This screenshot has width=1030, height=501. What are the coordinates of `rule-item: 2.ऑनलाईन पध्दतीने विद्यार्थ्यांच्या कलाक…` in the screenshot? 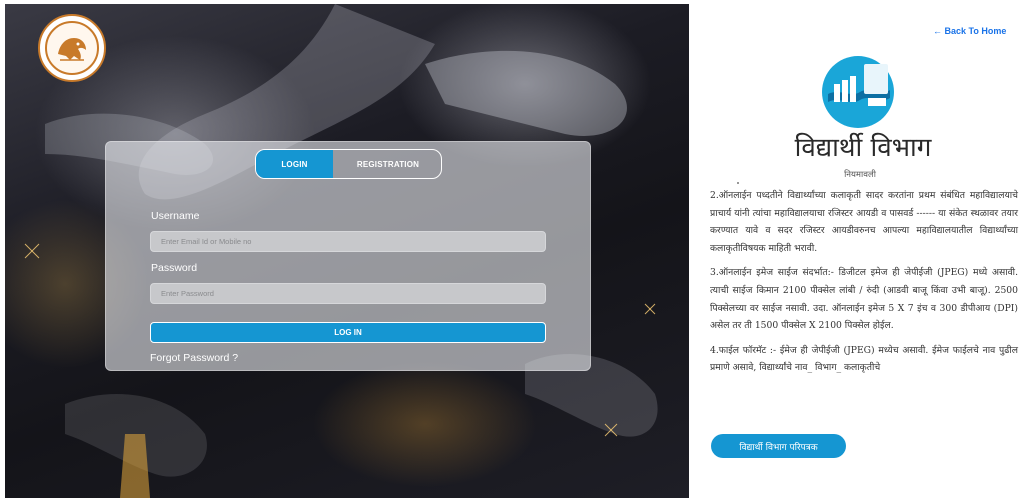 It's located at (864, 222).